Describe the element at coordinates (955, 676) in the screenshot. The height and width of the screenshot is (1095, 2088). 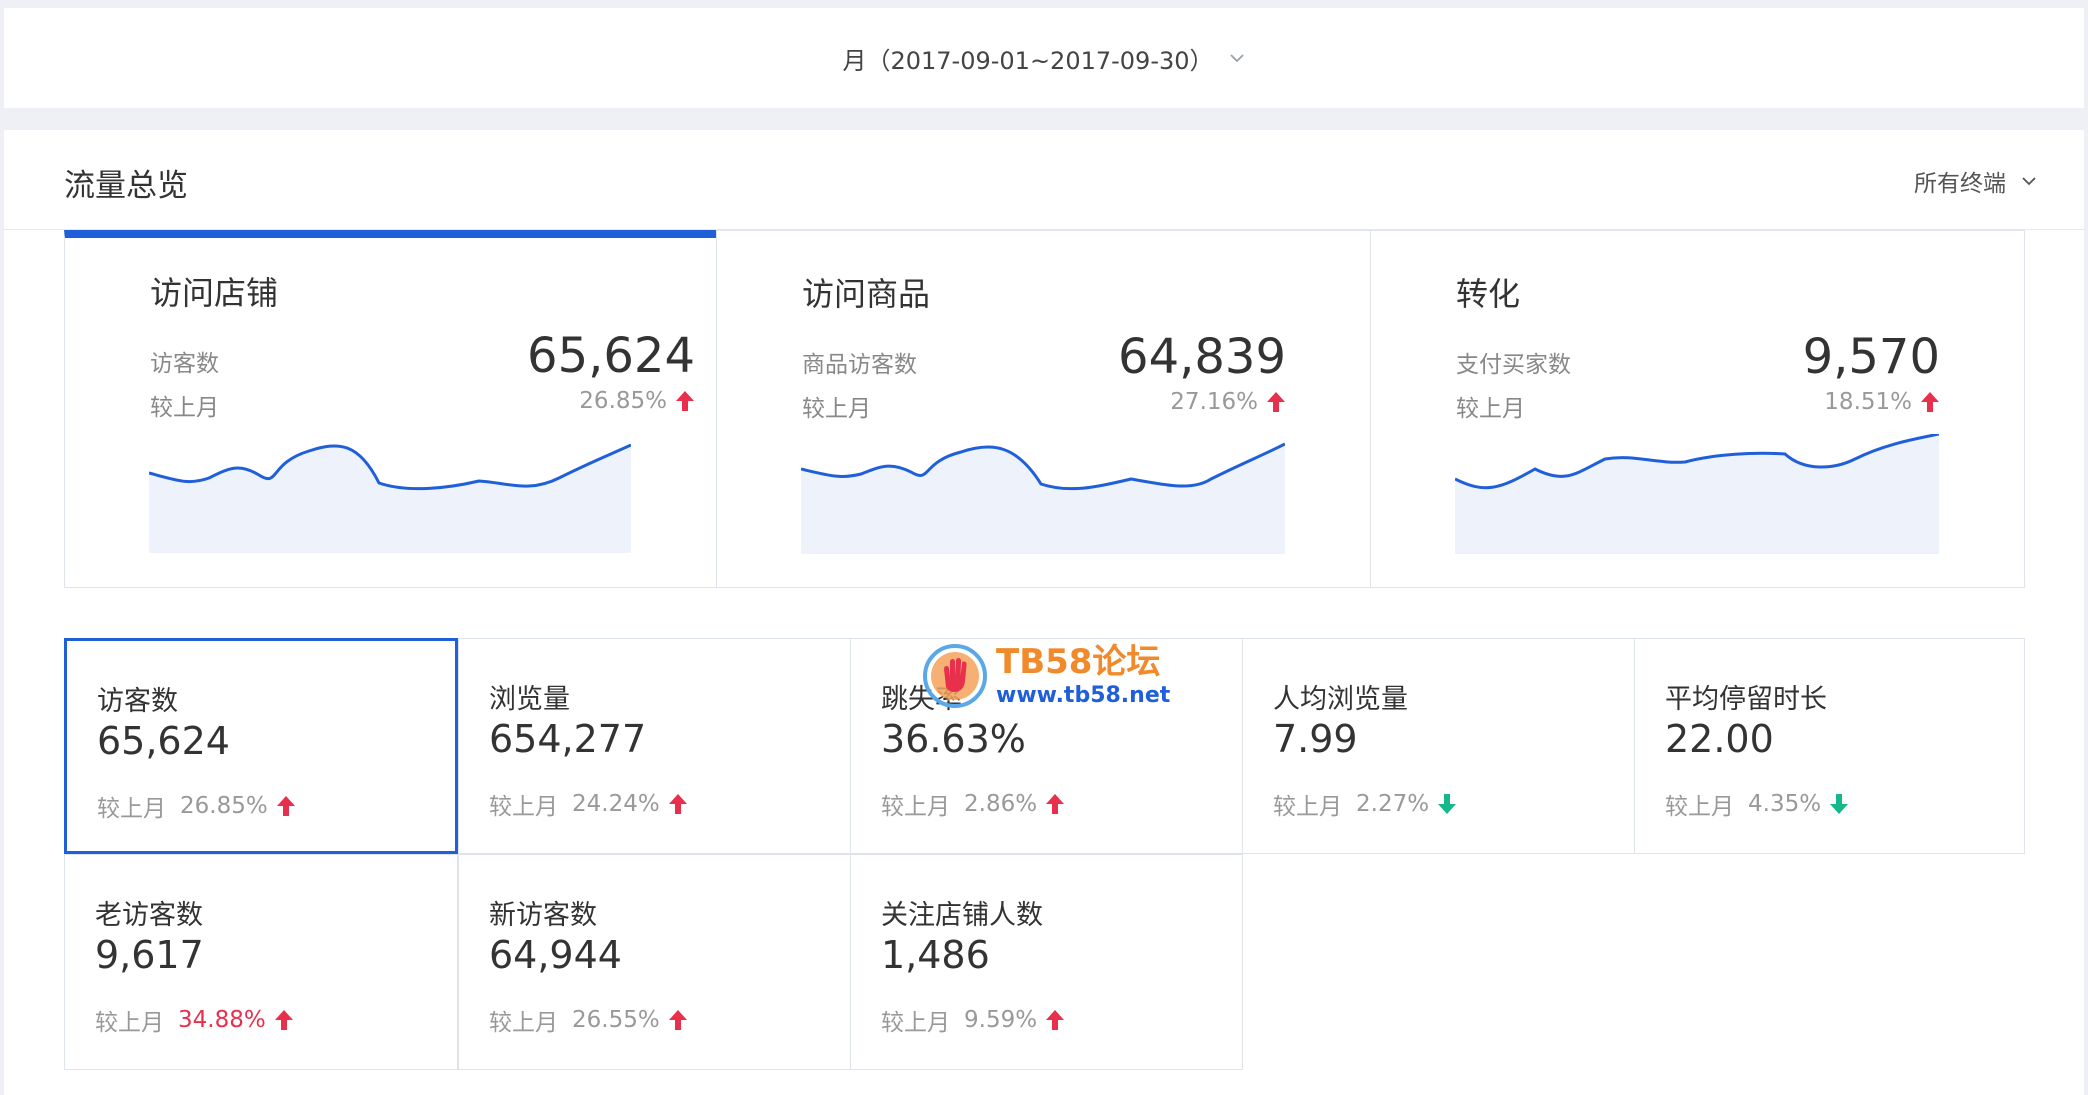
I see `hand-logo-icon` at that location.